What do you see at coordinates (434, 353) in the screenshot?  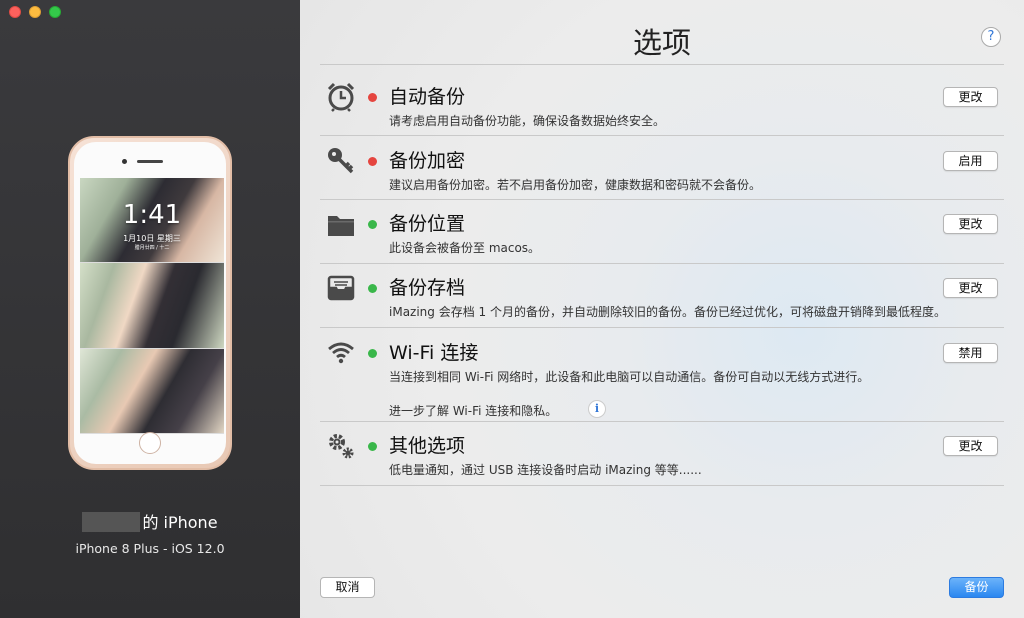 I see `option-title: Wi-Fi 连接` at bounding box center [434, 353].